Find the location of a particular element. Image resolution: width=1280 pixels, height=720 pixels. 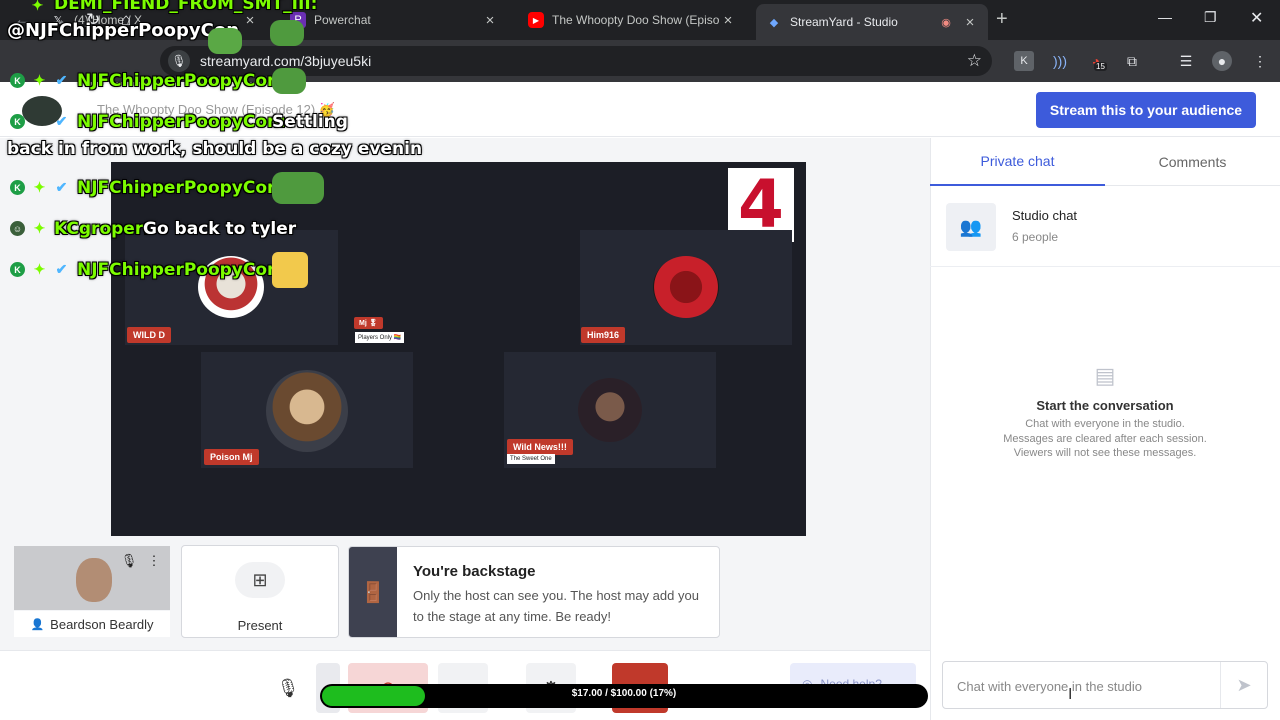

present-screen-icon: ⊞ is located at coordinates (260, 580).